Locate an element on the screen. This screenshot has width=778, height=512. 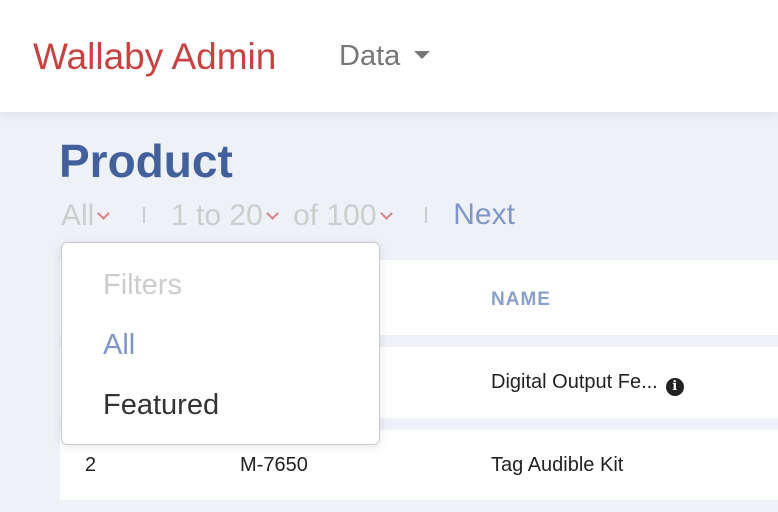
total-label: of 100 is located at coordinates (335, 215).